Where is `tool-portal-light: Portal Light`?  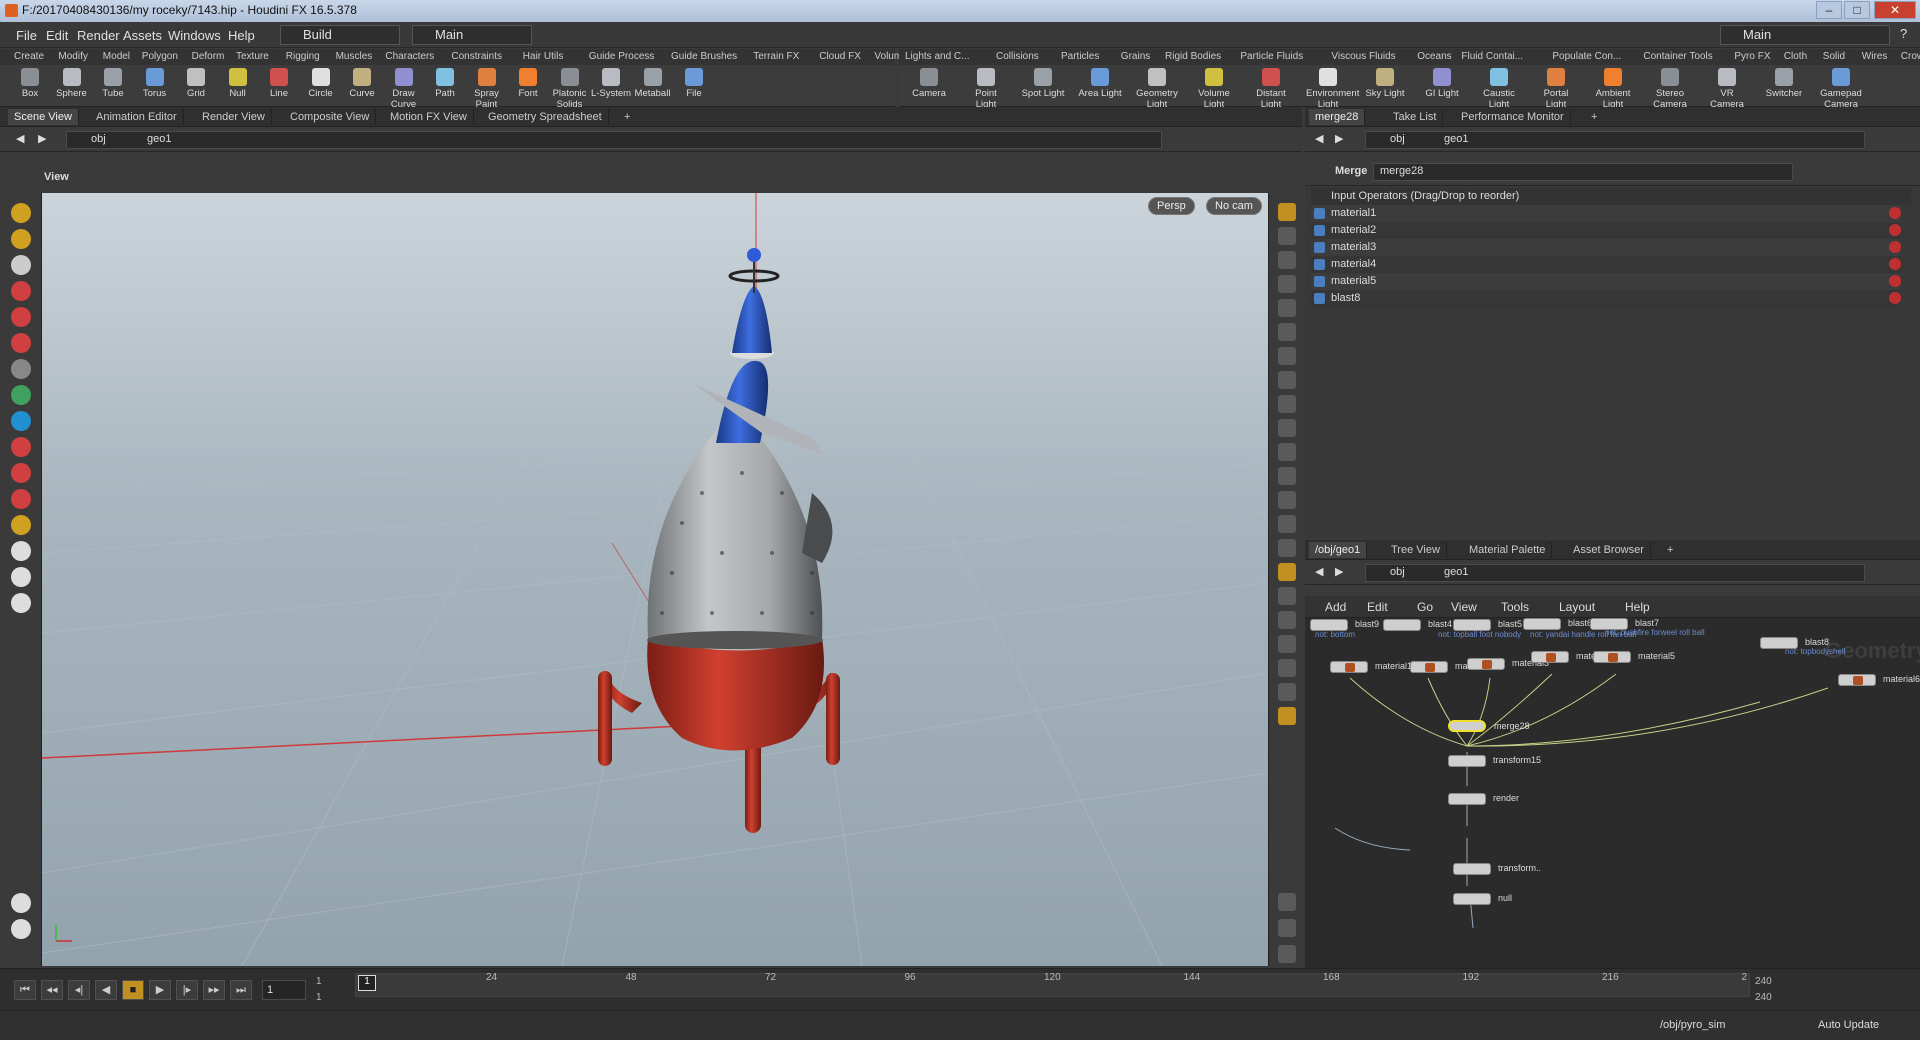 tool-portal-light: Portal Light is located at coordinates (1556, 88).